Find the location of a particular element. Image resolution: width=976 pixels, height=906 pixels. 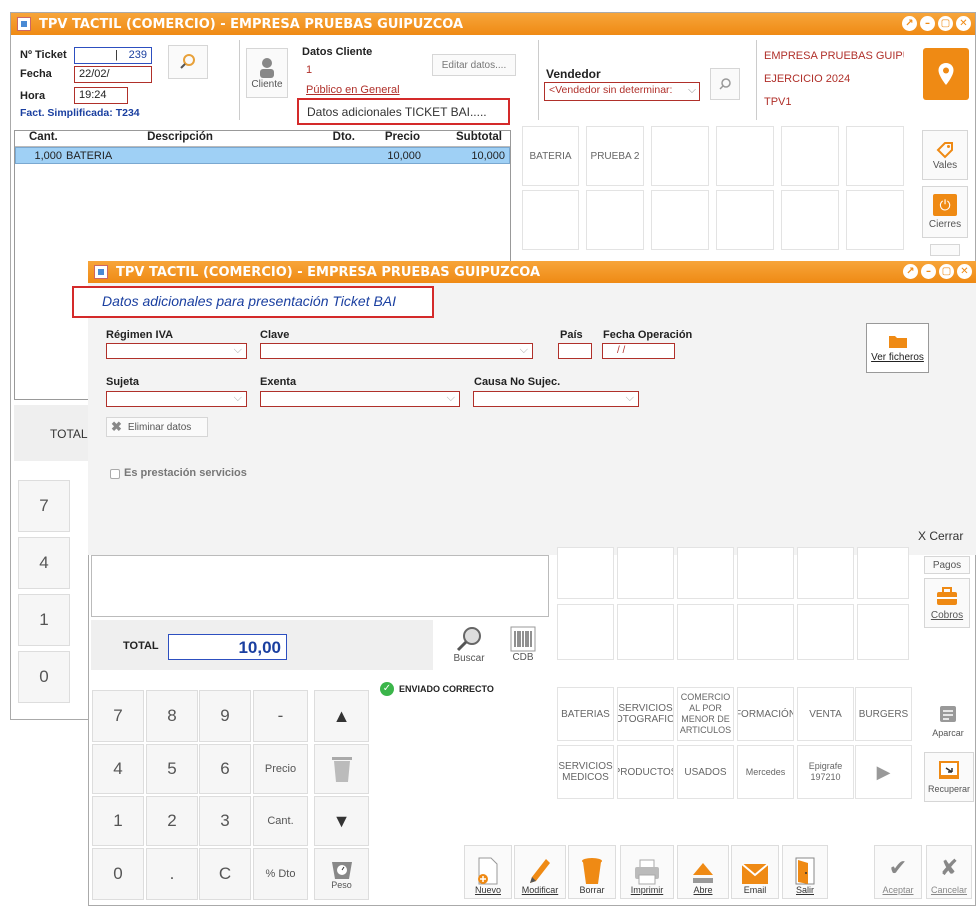

key-1: 1 is located at coordinates (118, 821).